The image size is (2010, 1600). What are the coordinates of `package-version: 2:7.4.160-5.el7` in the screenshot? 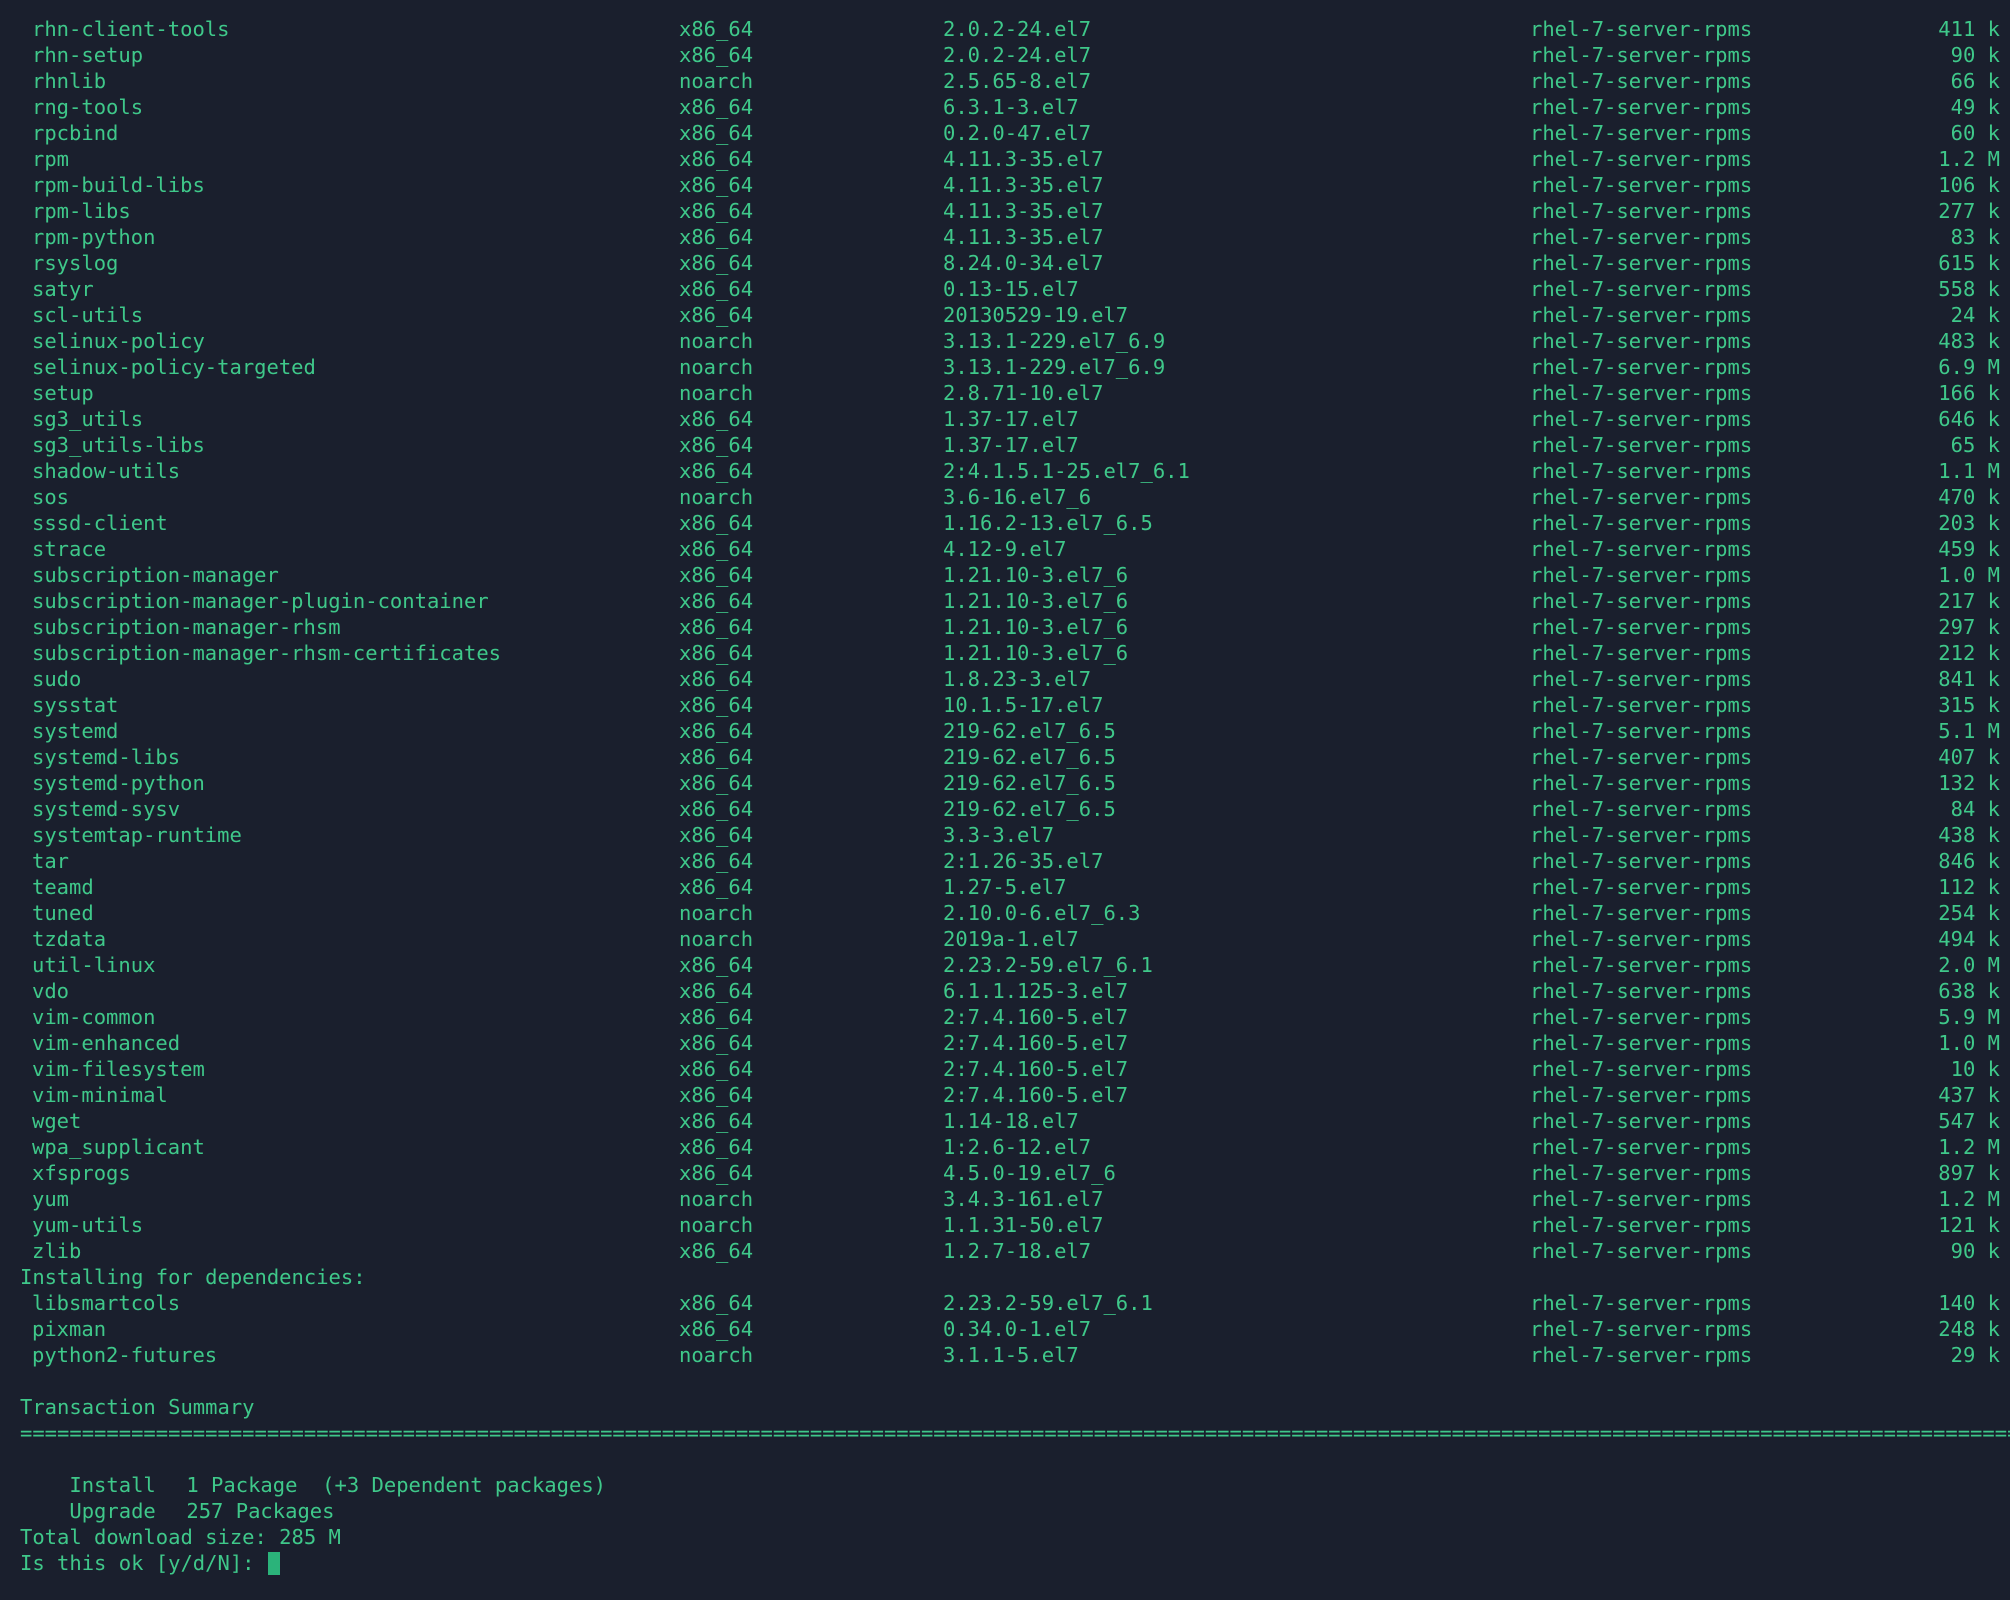 It's located at (1036, 1095).